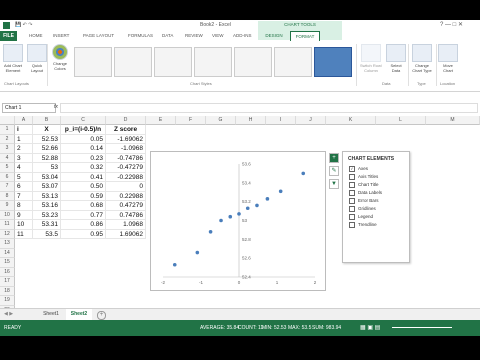 The image size is (480, 360). Describe the element at coordinates (371, 58) in the screenshot. I see `switch-row-column-button: Switch Row/ Column` at that location.